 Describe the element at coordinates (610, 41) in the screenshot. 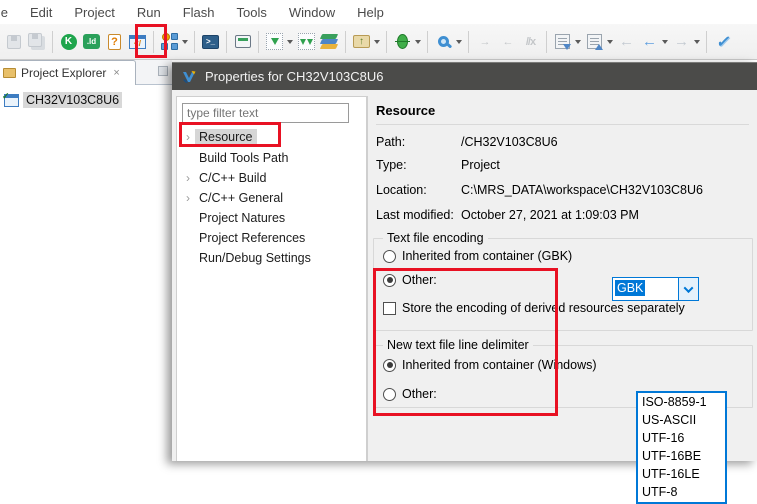

I see `previous-annotation-dropdown-icon` at that location.